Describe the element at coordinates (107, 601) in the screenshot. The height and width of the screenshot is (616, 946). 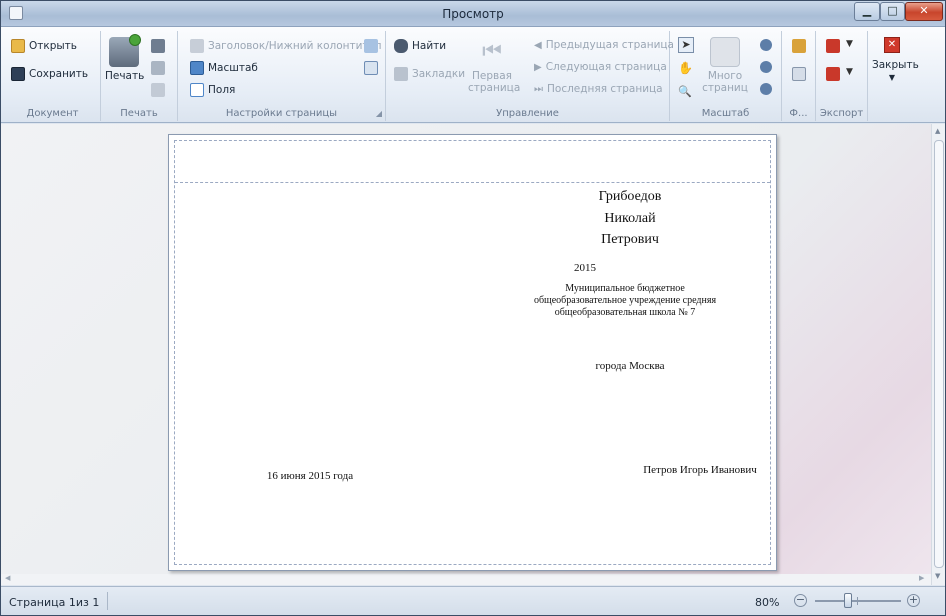
I see `status-separator` at that location.